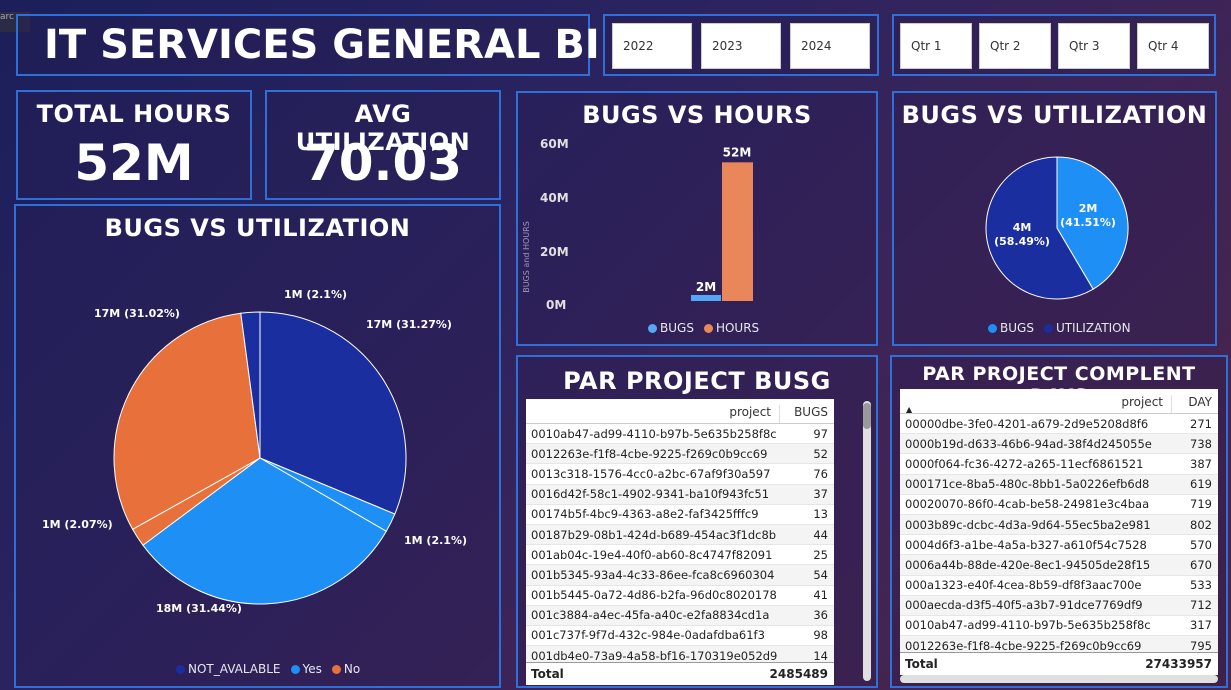  I want to click on cell-project: 000171ce-8ba5-480c-8bb1-5a0226efb6d8, so click(1027, 484).